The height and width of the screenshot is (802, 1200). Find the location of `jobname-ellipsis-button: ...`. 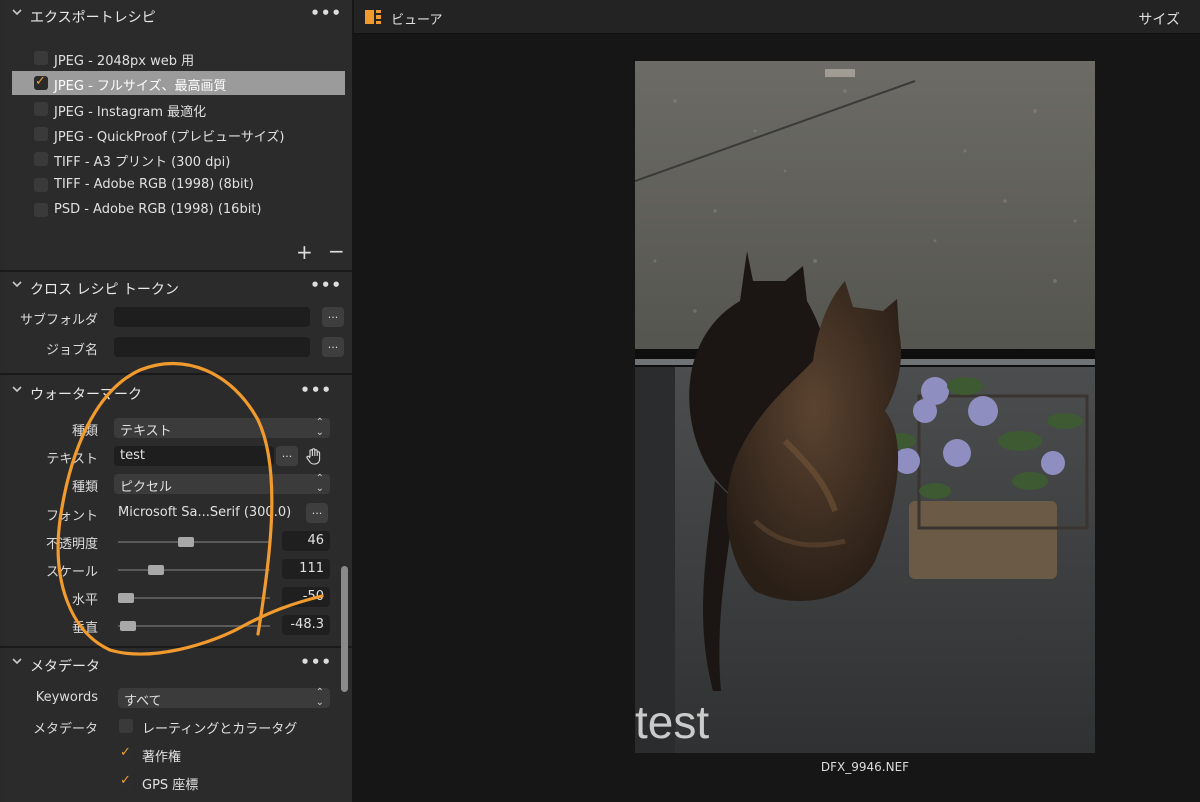

jobname-ellipsis-button: ... is located at coordinates (333, 347).